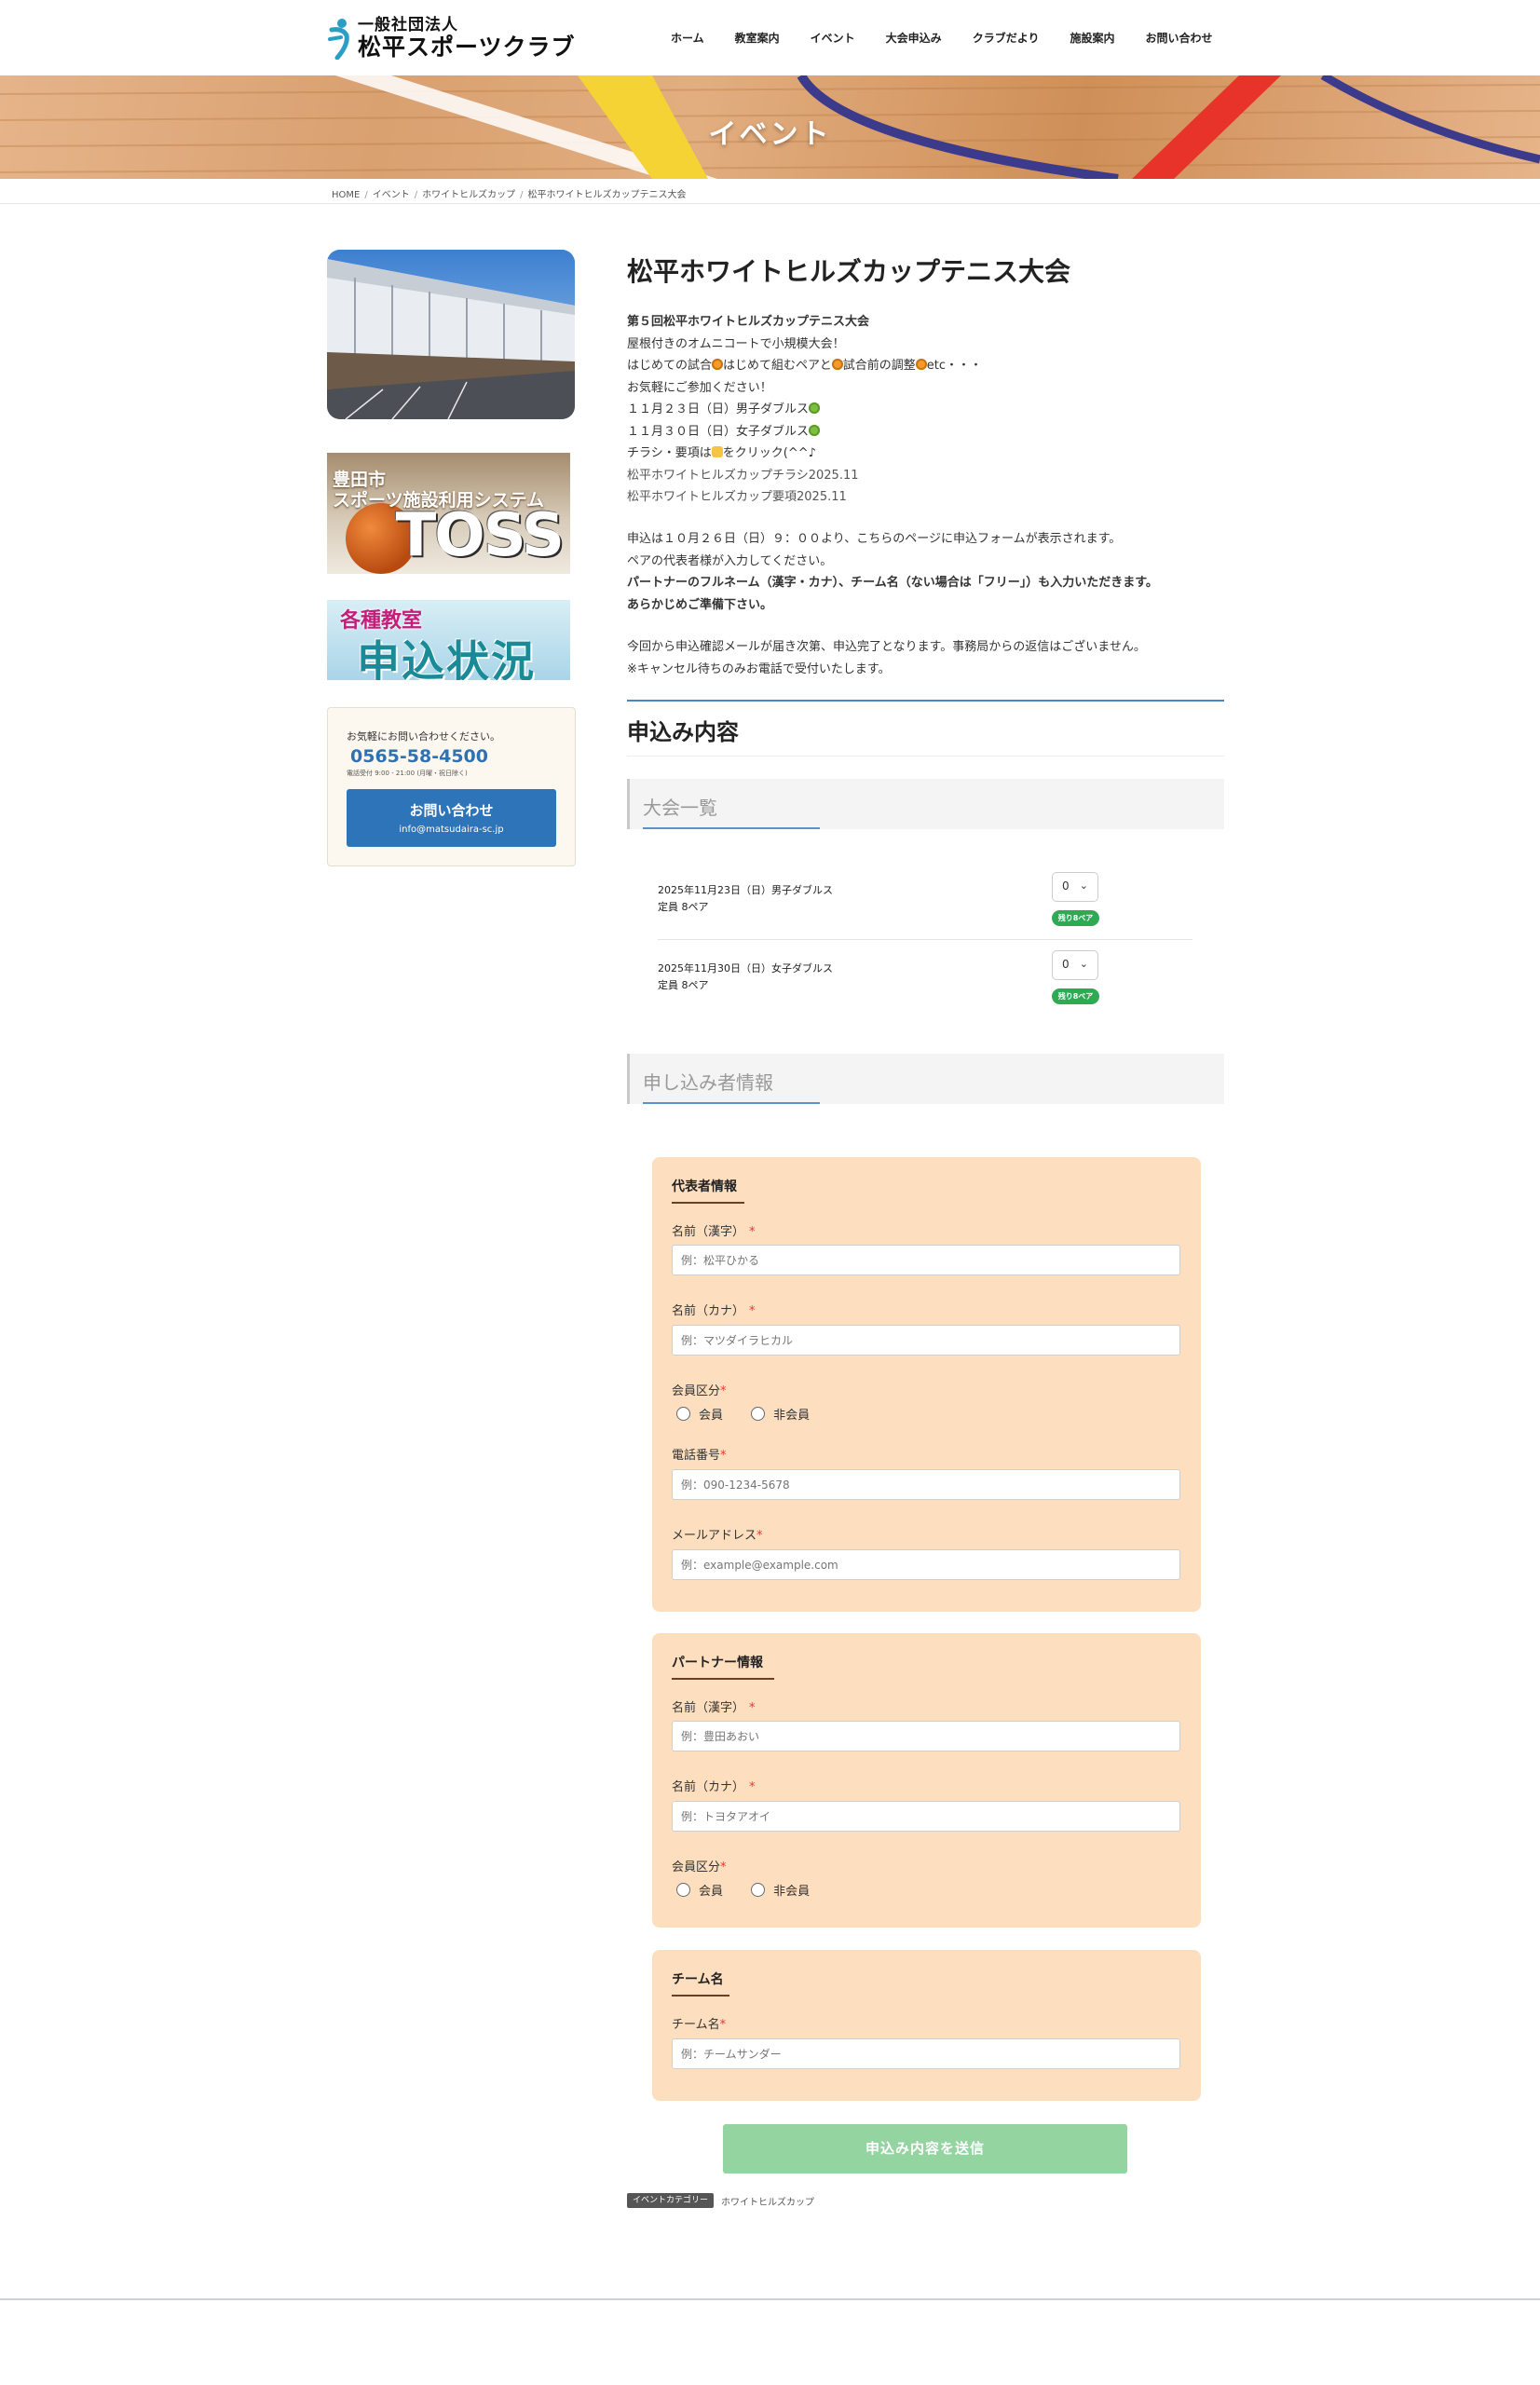 This screenshot has height=2385, width=1540. I want to click on contact-hours: 電話受付 9:00 - 21:00 (月曜・祝日除く), so click(407, 774).